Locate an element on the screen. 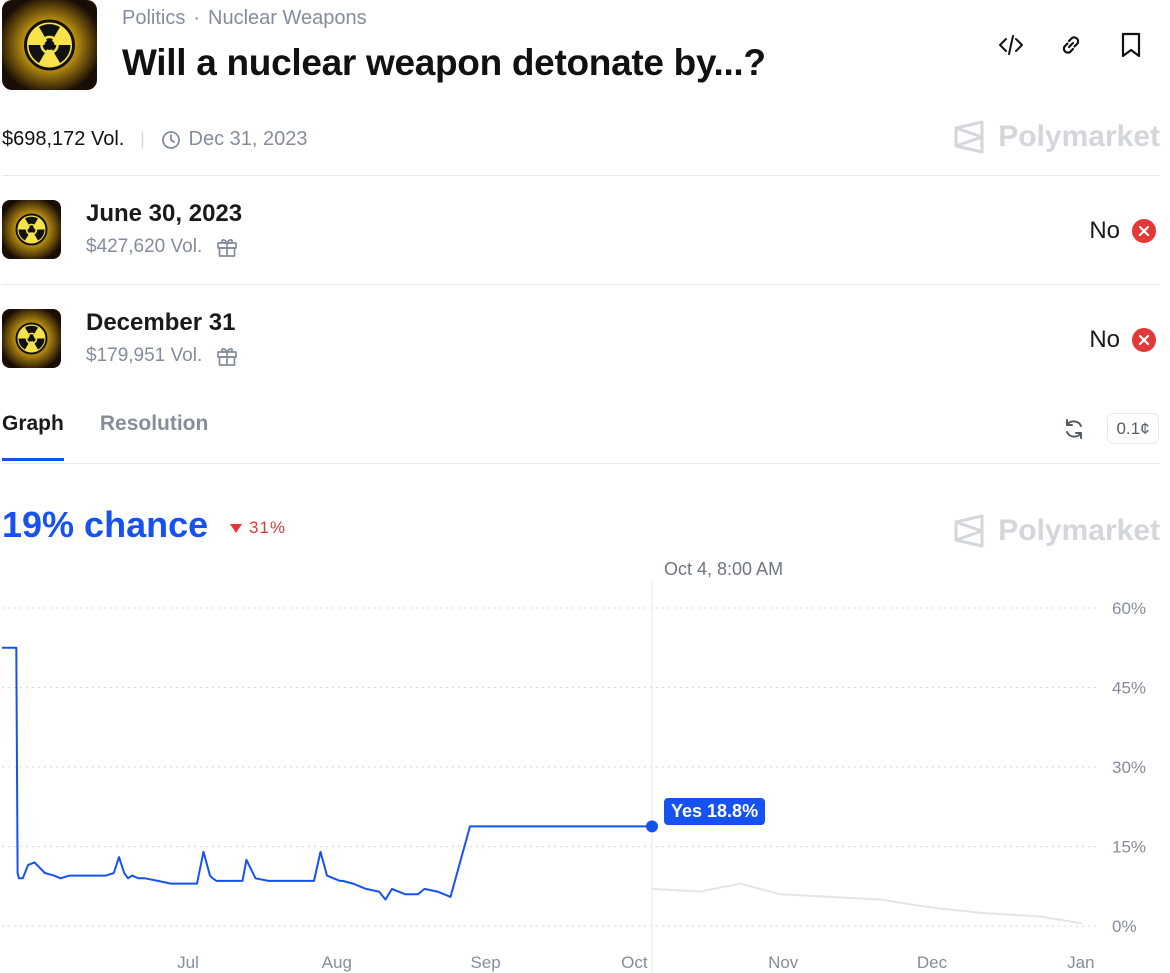  market-volume: $179,951 Vol. is located at coordinates (162, 356).